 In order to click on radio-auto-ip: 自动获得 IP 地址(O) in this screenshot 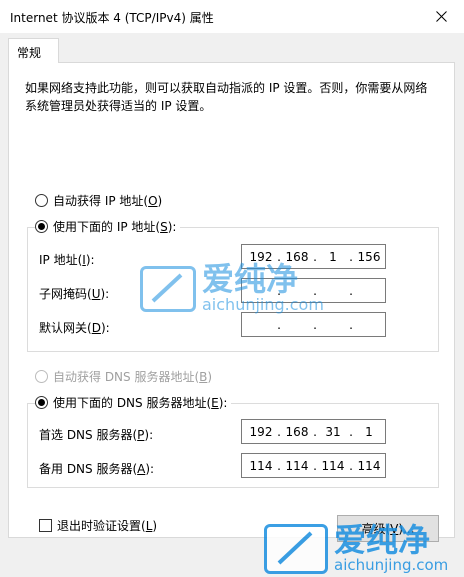, I will do `click(98, 200)`.